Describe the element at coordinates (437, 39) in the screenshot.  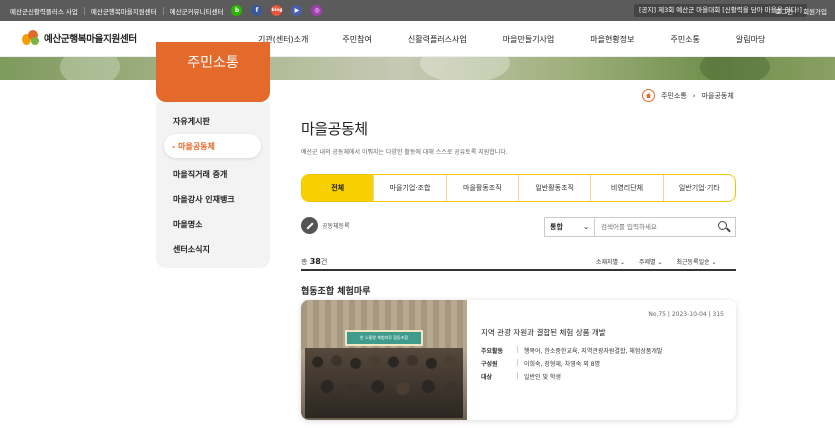
I see `nav-new-vitality: 신활력플러스사업` at that location.